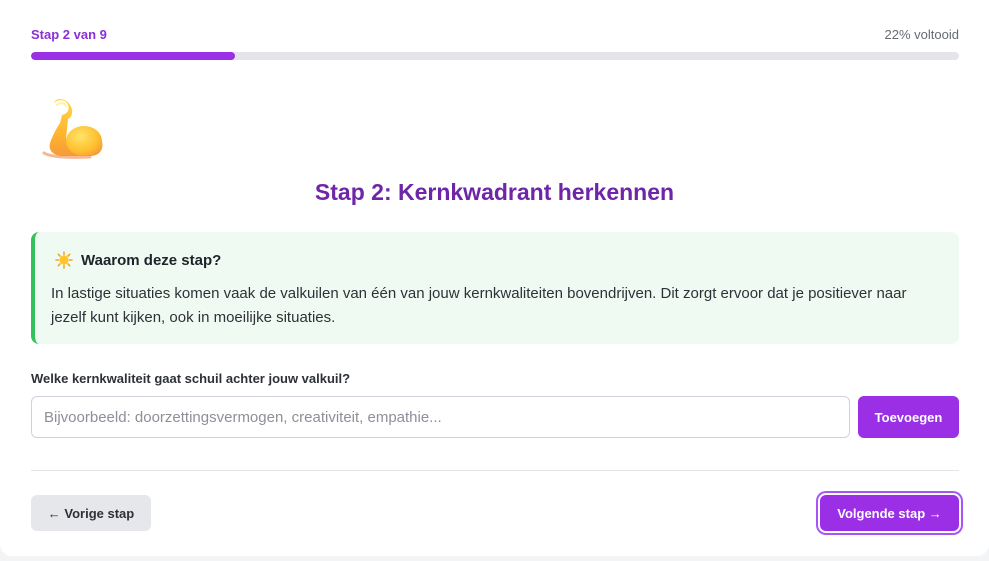  I want to click on sun-icon, so click(64, 260).